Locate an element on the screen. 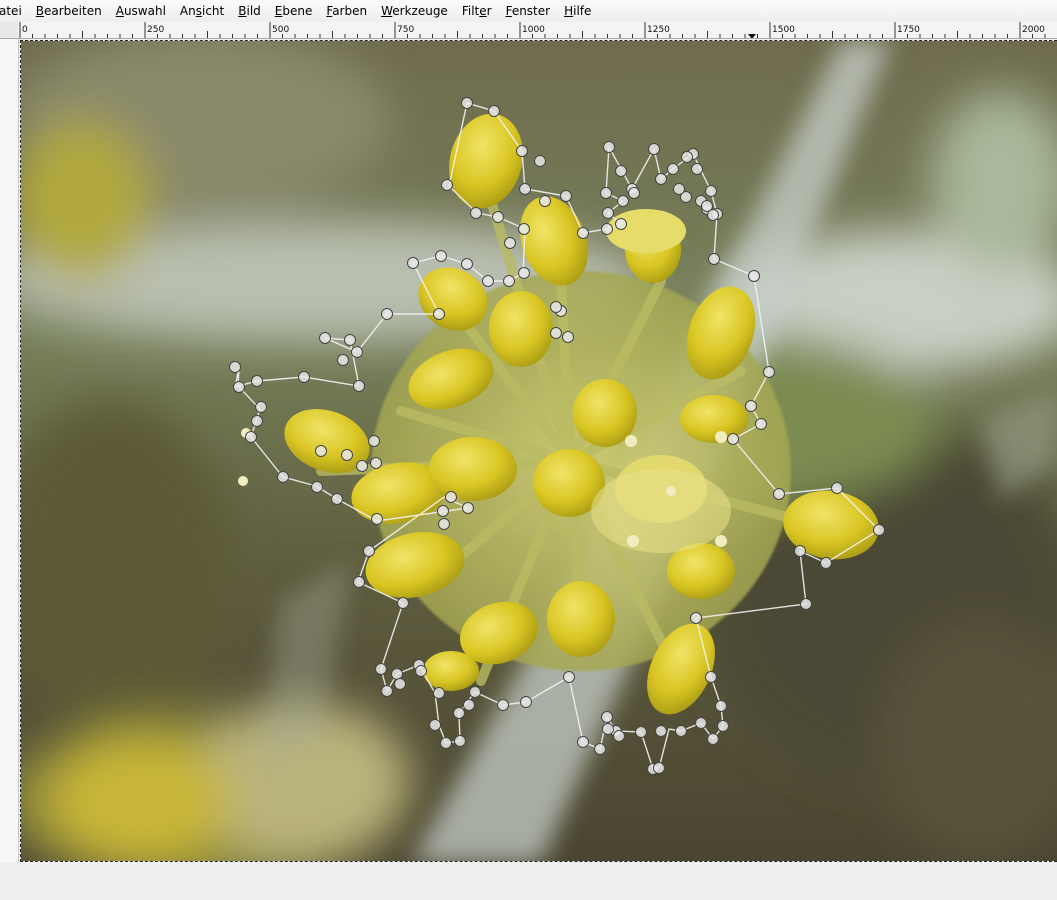 Image resolution: width=1057 pixels, height=900 pixels. menu-hilfe: Hilfe is located at coordinates (577, 11).